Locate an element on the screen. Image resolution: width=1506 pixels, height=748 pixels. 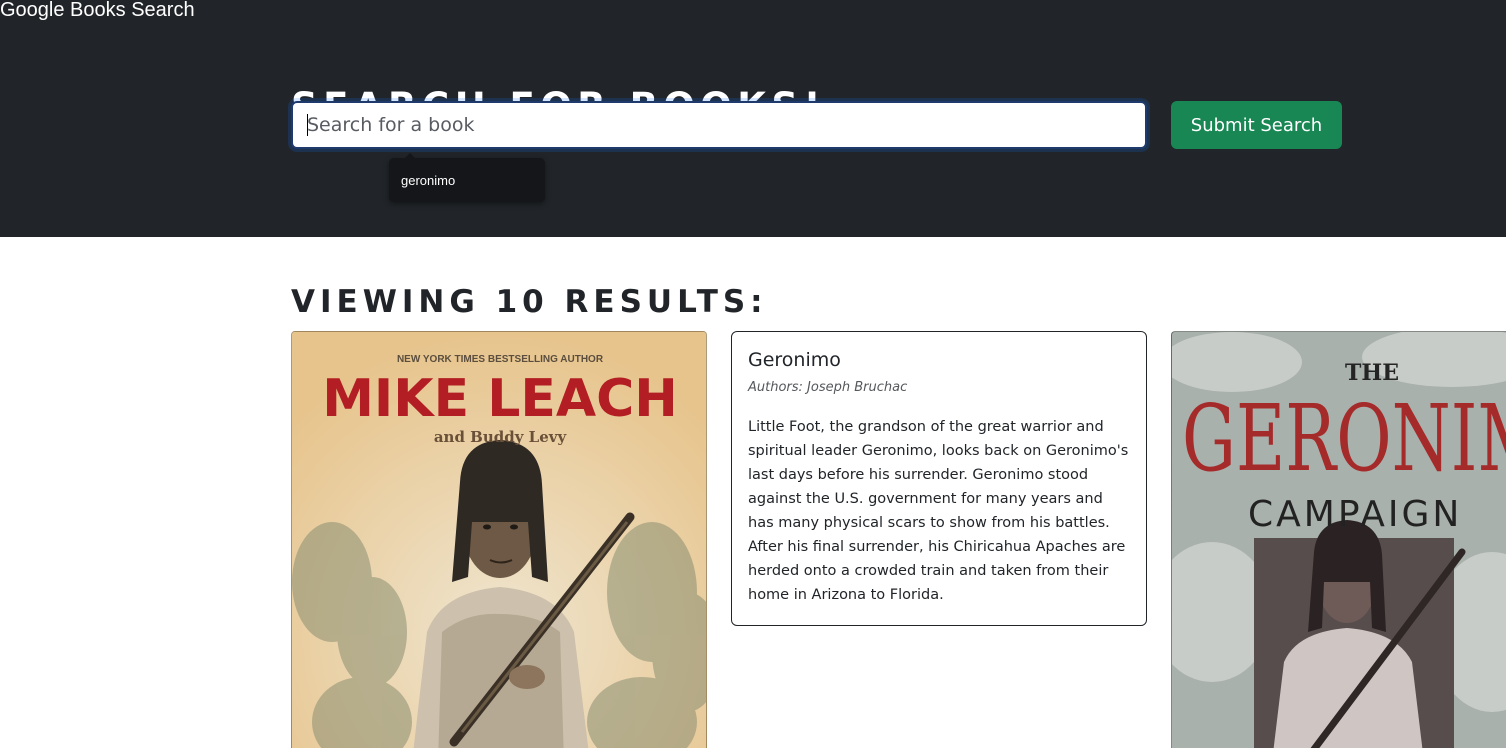
cover-title: GERONIMO is located at coordinates (1344, 438).